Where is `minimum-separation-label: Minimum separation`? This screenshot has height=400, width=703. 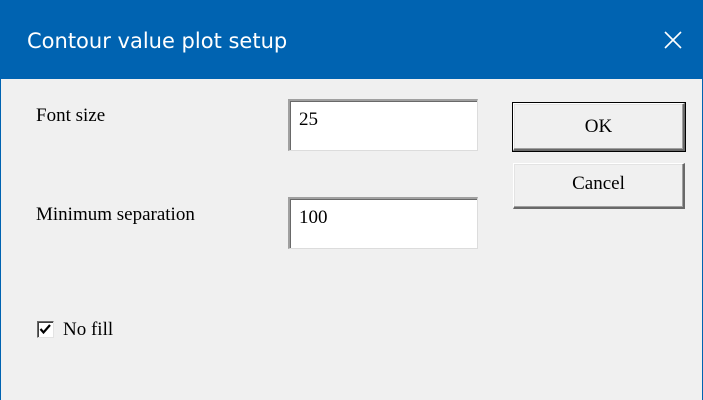
minimum-separation-label: Minimum separation is located at coordinates (115, 214).